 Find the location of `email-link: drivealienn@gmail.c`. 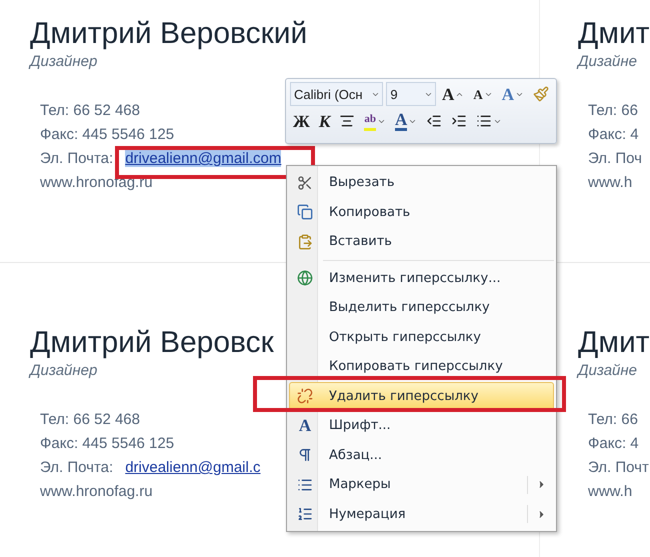

email-link: drivealienn@gmail.c is located at coordinates (192, 467).